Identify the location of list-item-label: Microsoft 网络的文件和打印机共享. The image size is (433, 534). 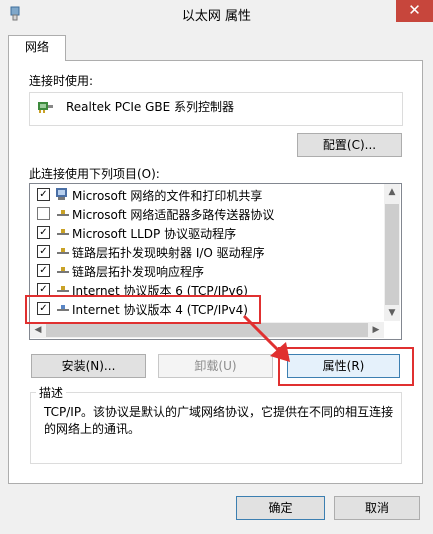
(167, 196).